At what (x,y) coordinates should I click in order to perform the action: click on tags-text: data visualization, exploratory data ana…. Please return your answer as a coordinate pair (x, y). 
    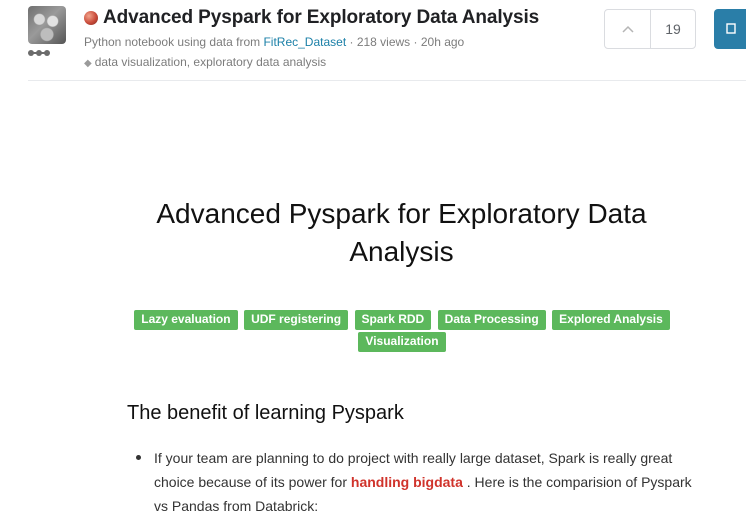
    Looking at the image, I should click on (210, 62).